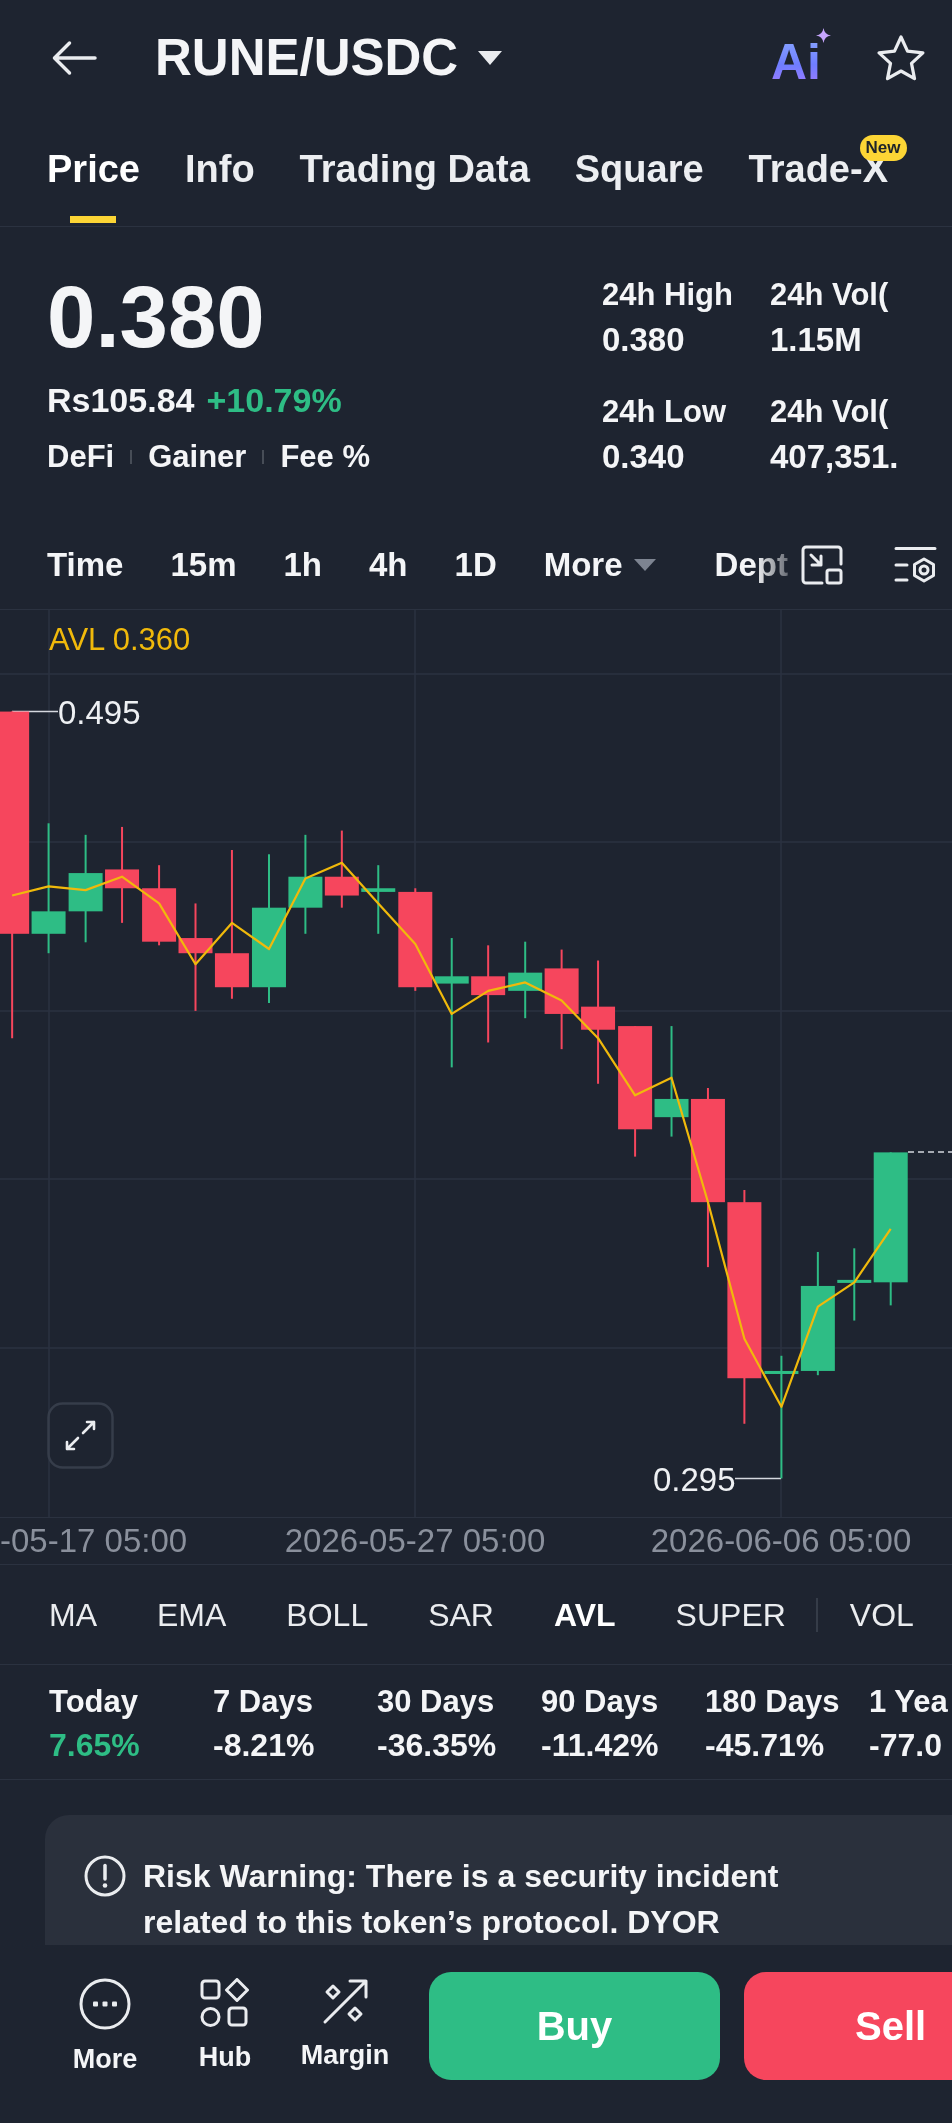 The height and width of the screenshot is (2123, 952). What do you see at coordinates (327, 1614) in the screenshot?
I see `indicator-tab: BOLL` at bounding box center [327, 1614].